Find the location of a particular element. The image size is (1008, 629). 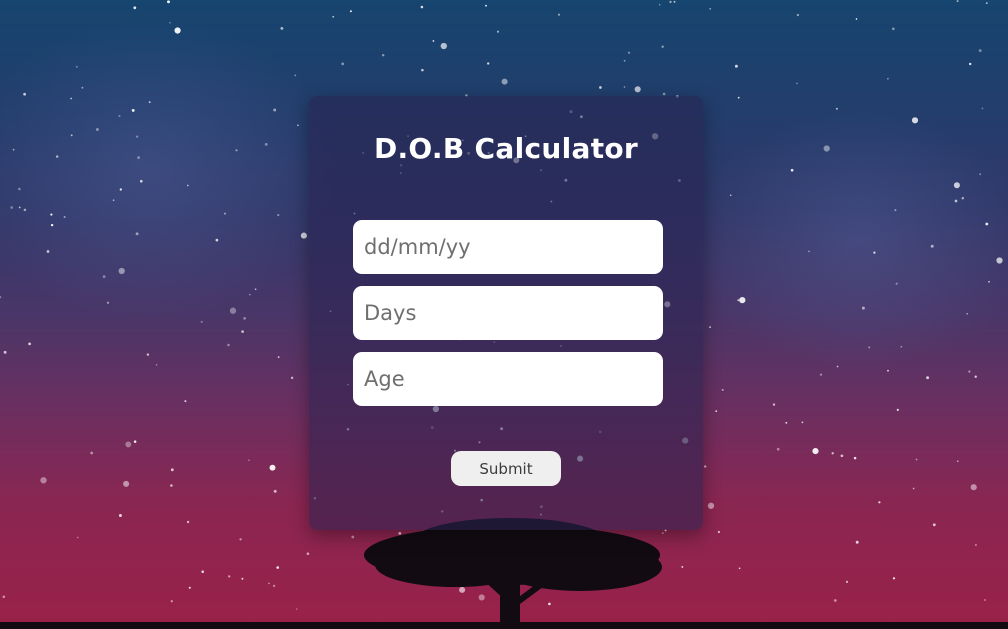

page-title: D.O.B Calculator is located at coordinates (506, 148).